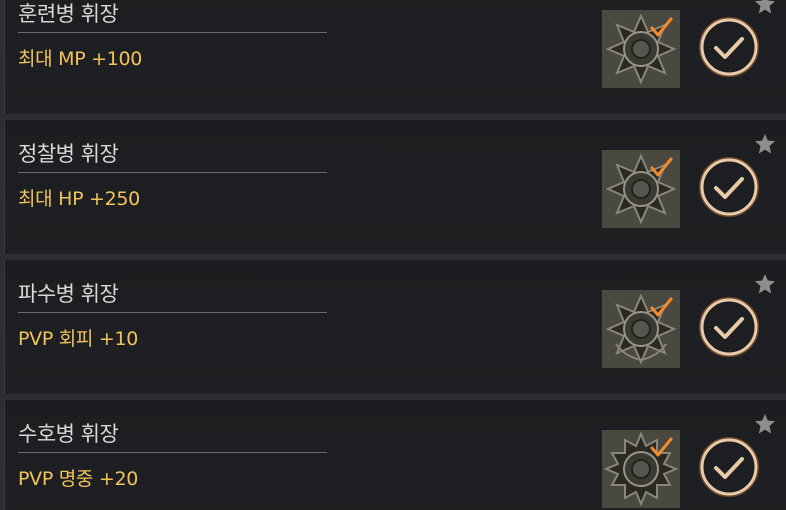  Describe the element at coordinates (68, 434) in the screenshot. I see `medal-title: 수호병 휘장` at that location.